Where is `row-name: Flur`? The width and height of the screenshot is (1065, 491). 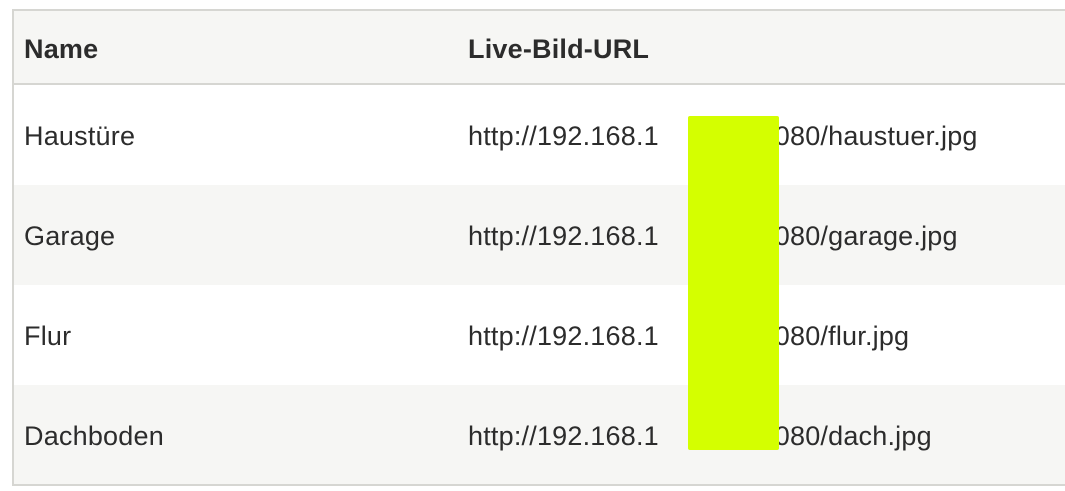
row-name: Flur is located at coordinates (48, 336).